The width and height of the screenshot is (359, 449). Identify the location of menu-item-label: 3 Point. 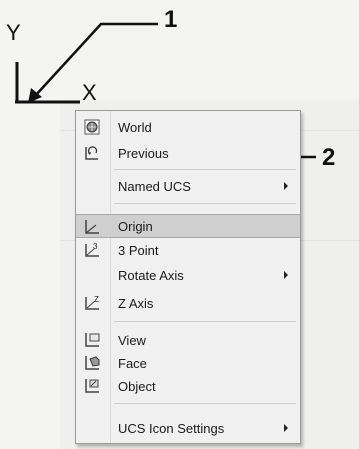
(138, 250).